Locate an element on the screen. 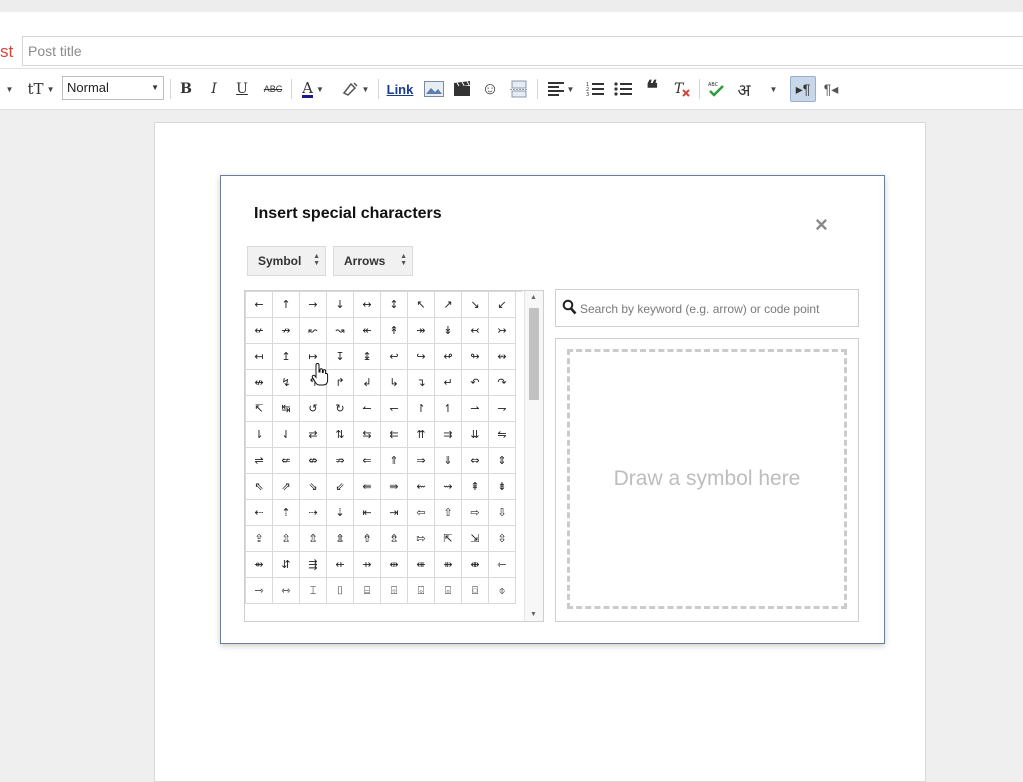 The width and height of the screenshot is (1023, 782). character-cell: ↻ is located at coordinates (340, 409).